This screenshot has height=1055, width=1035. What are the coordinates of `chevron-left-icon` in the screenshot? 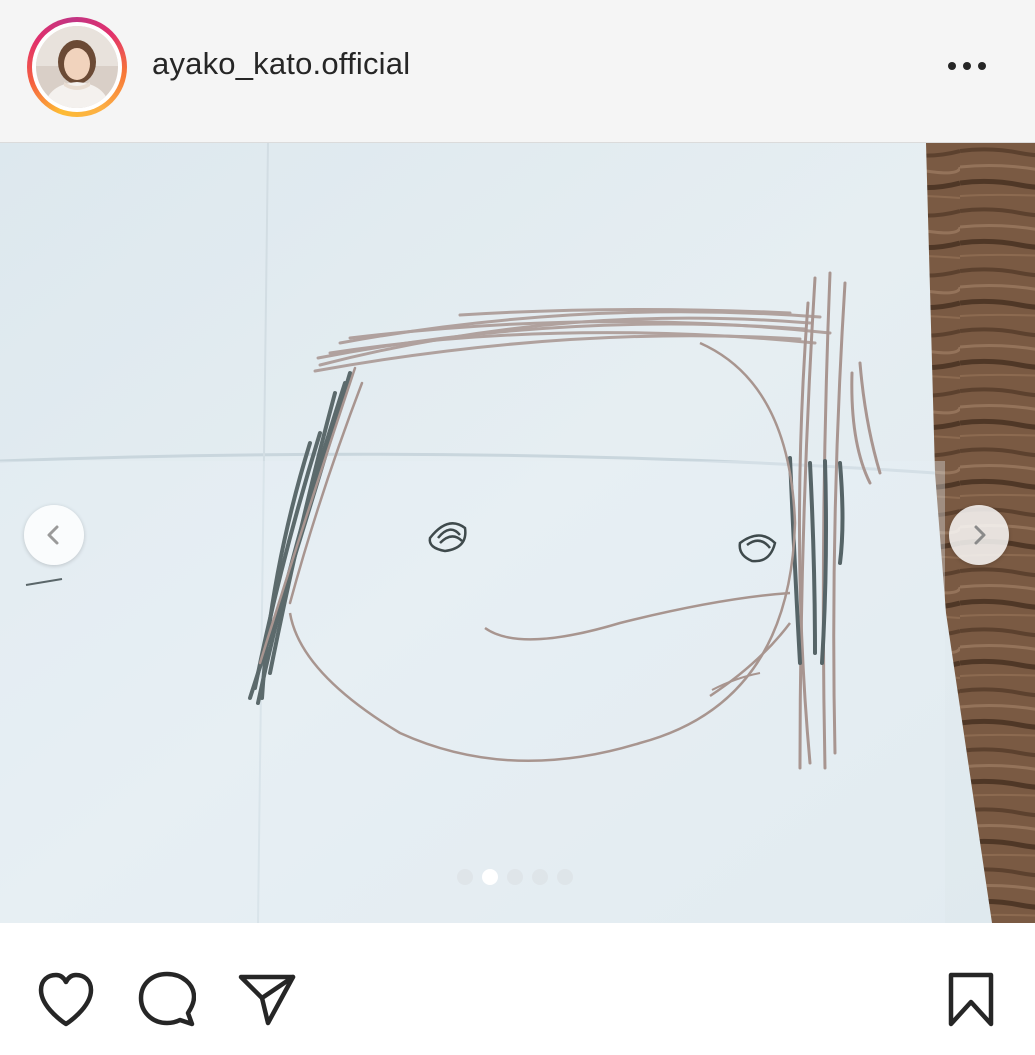 It's located at (53, 535).